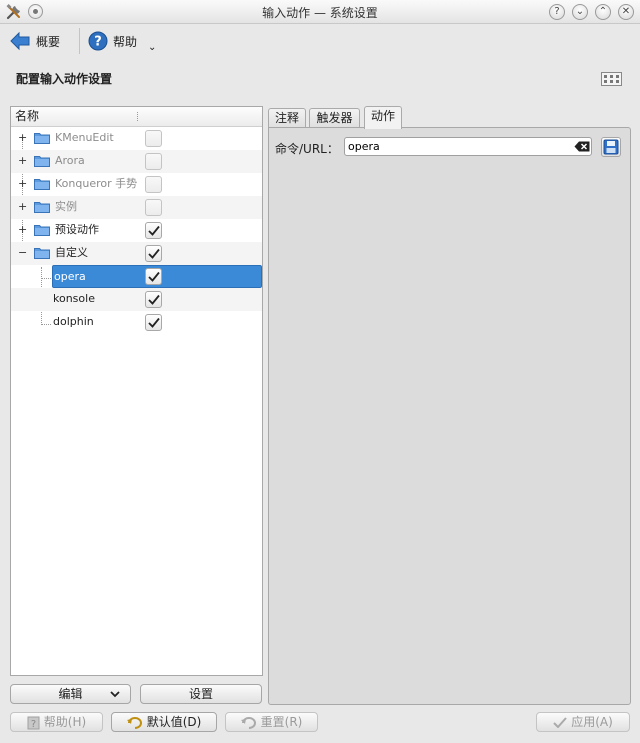 The image size is (640, 743). What do you see at coordinates (136, 207) in the screenshot?
I see `tree-item-examples: + 实例` at bounding box center [136, 207].